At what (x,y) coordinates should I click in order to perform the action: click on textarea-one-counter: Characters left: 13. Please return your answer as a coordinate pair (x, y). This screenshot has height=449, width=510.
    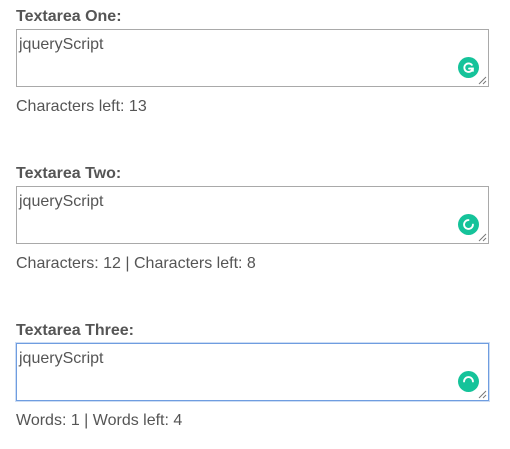
    Looking at the image, I should click on (81, 106).